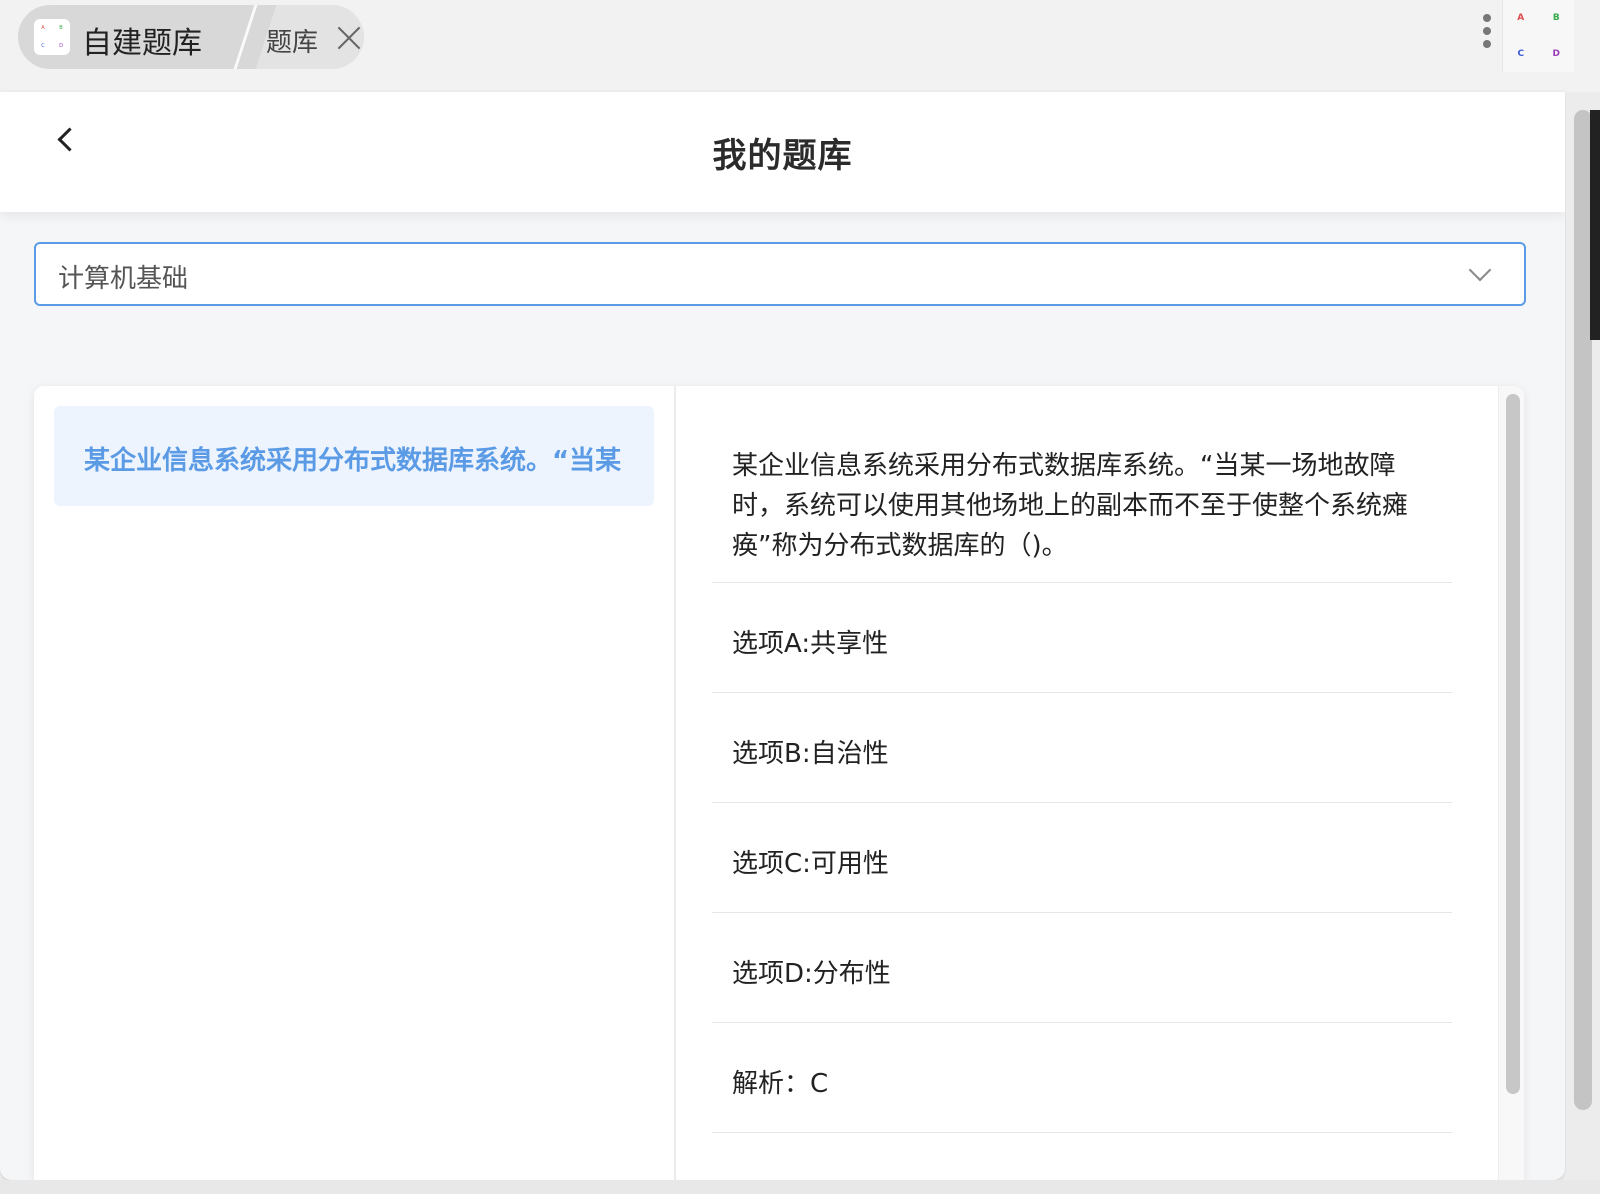  I want to click on detail-scrollbar, so click(1511, 783).